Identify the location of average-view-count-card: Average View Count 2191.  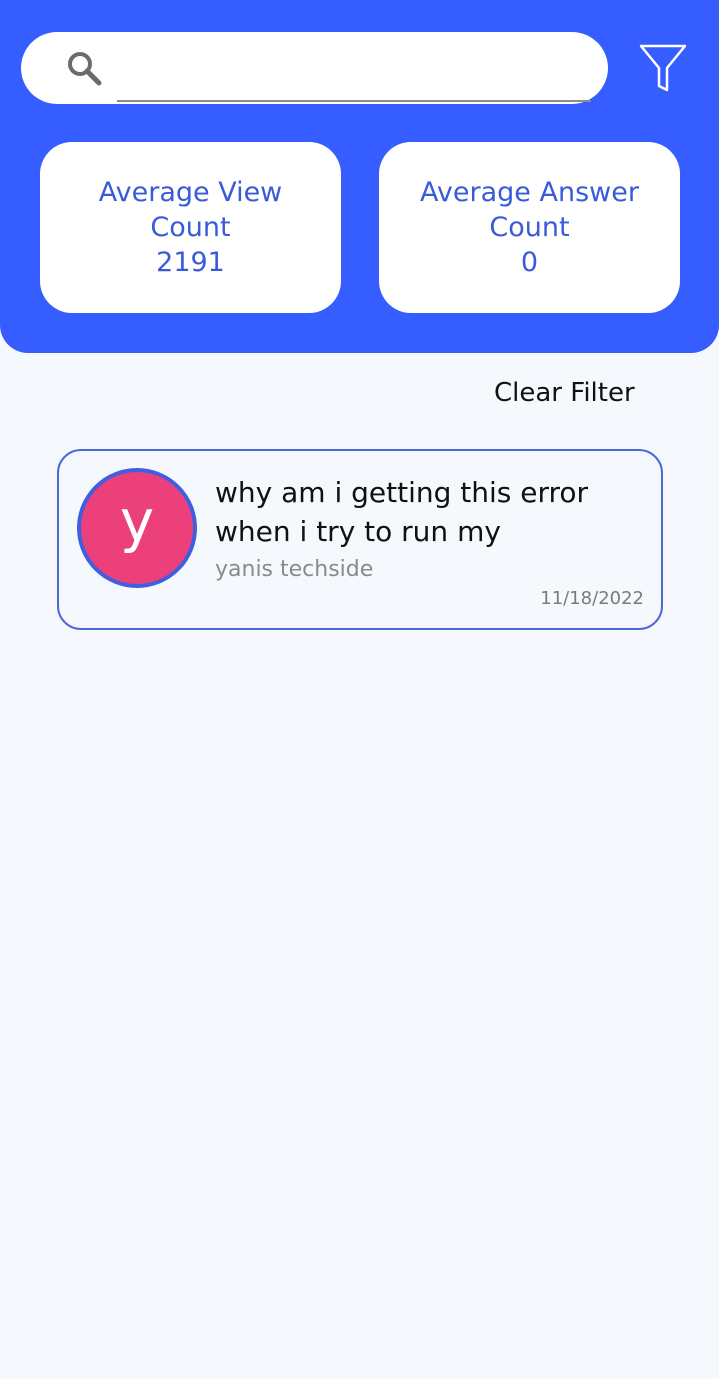
(190, 227).